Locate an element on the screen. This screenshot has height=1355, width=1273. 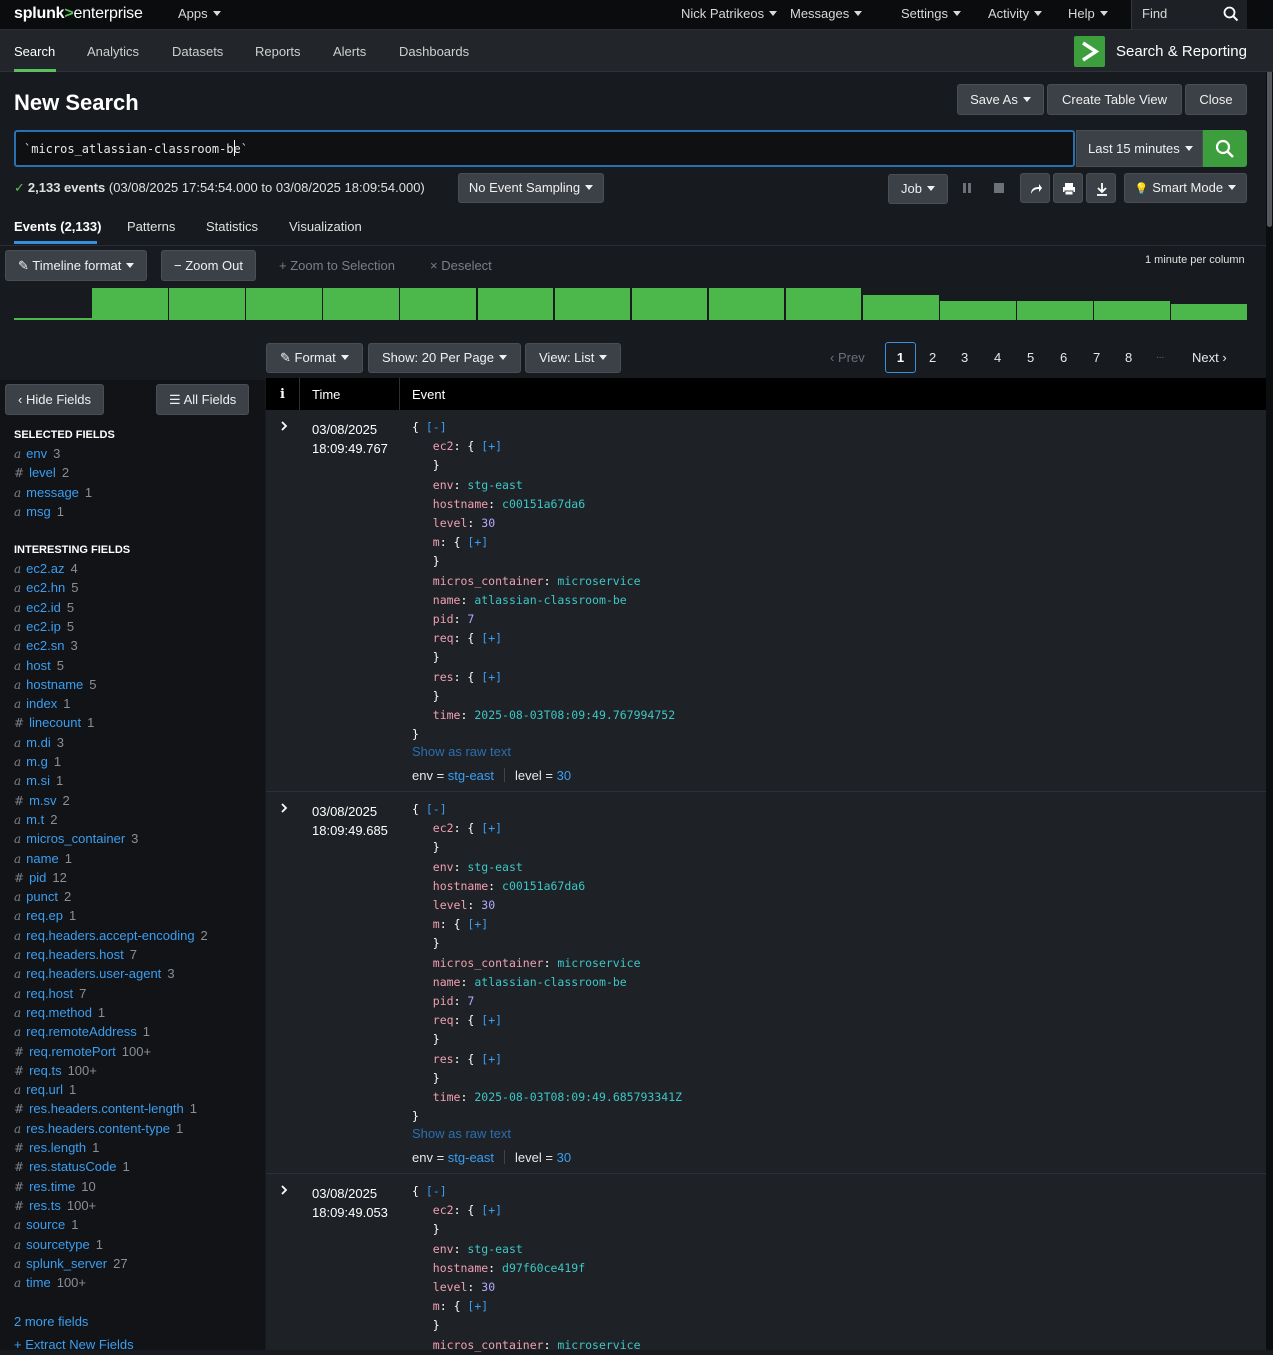
all-fields-button: ☰ All Fields is located at coordinates (203, 399).